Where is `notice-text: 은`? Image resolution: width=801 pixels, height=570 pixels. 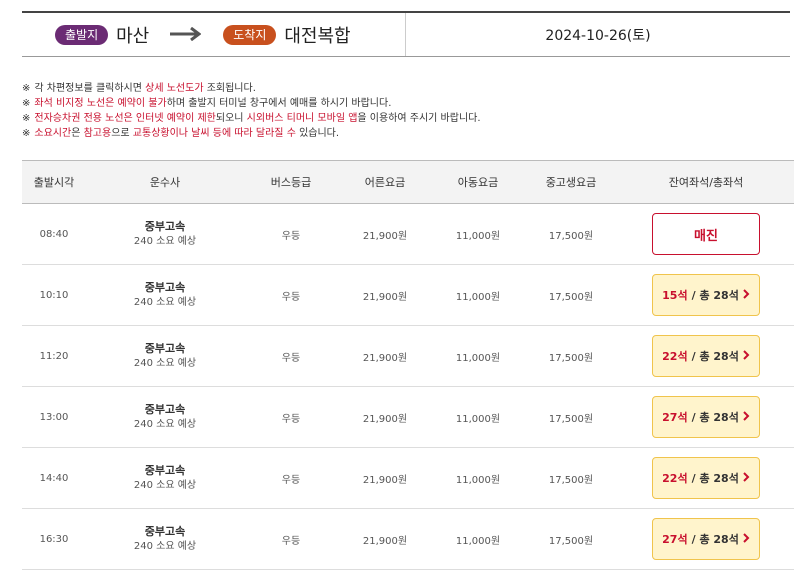
notice-text: 은 is located at coordinates (77, 133).